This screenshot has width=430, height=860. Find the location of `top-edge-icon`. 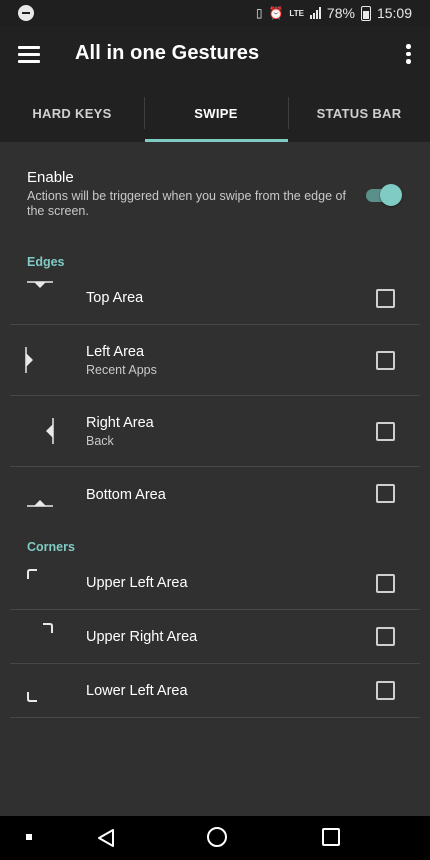

top-edge-icon is located at coordinates (40, 284).